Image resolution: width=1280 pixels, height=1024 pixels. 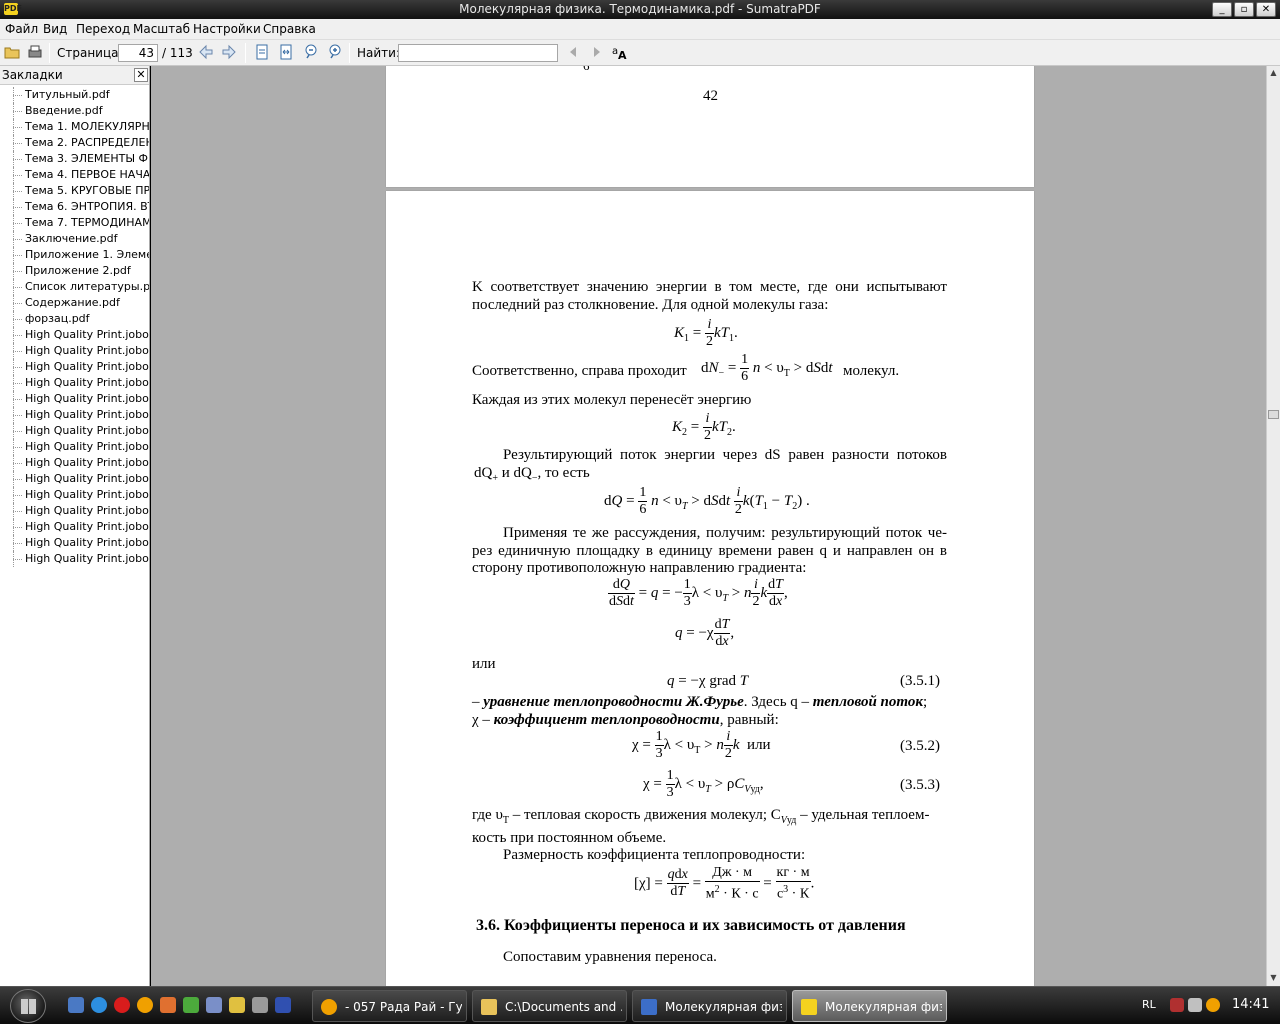 I want to click on equation-number: (3.5.1), so click(x=920, y=681).